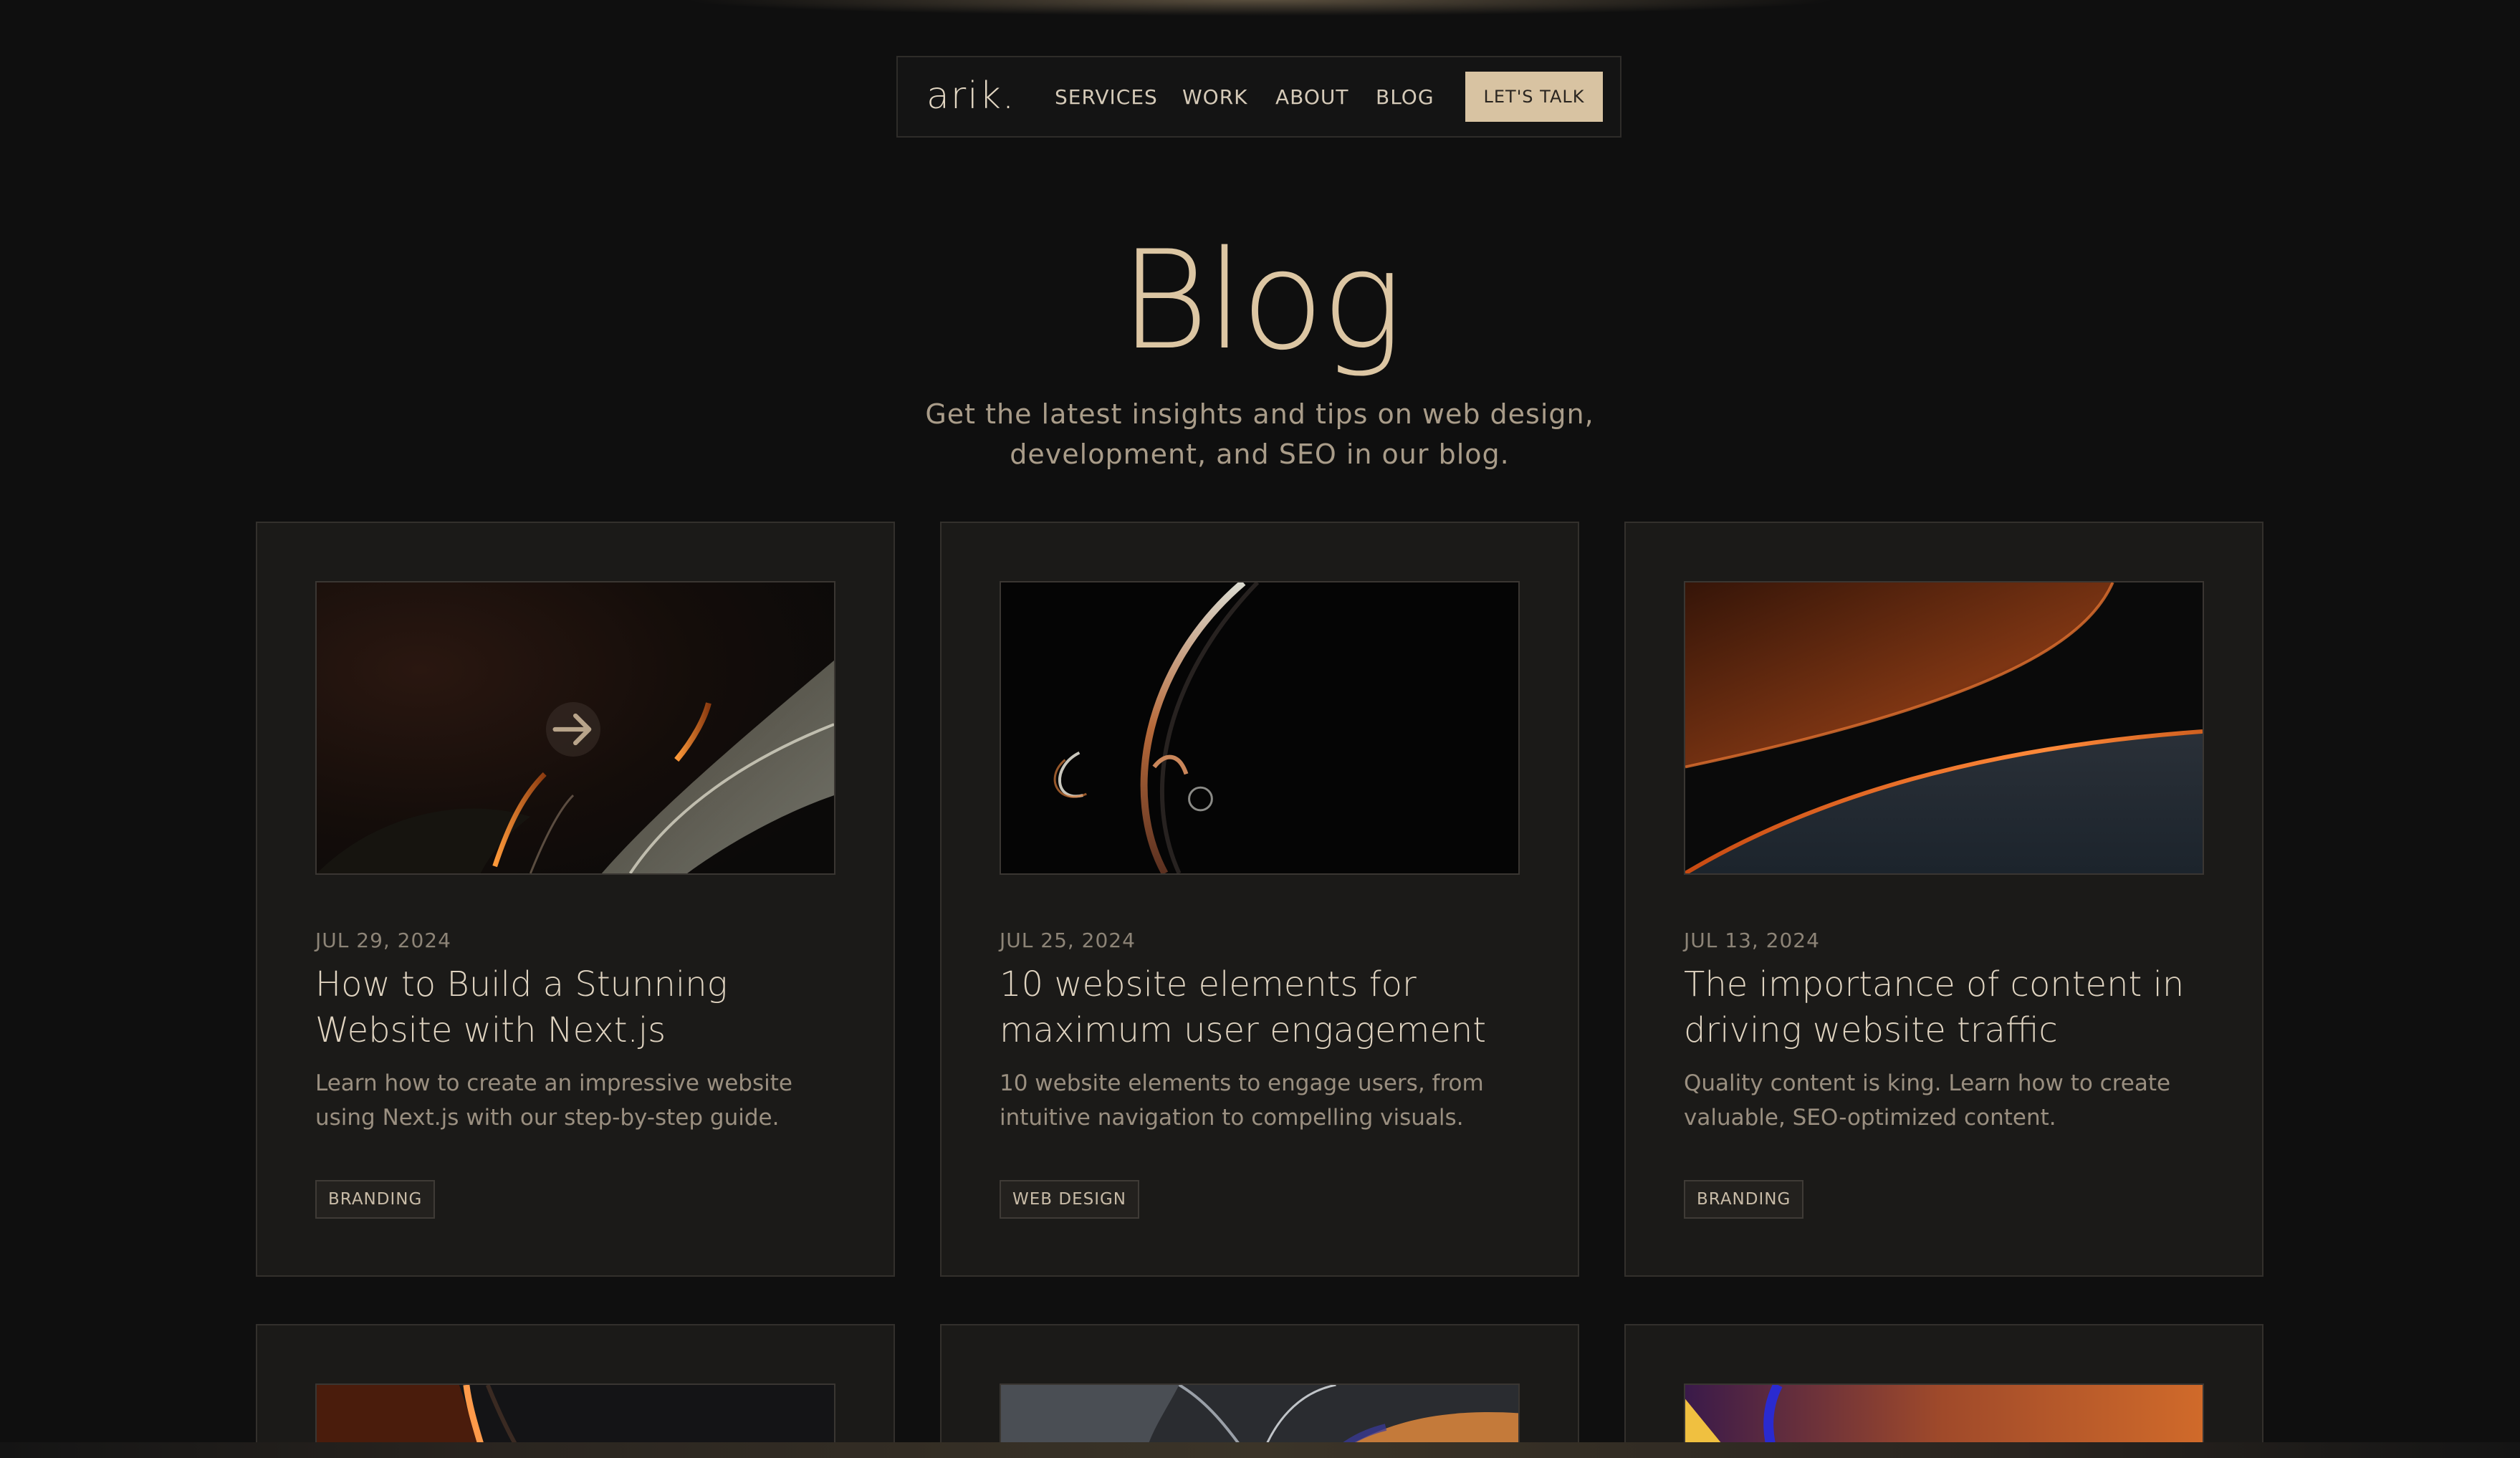 The height and width of the screenshot is (1458, 2520). What do you see at coordinates (1068, 940) in the screenshot?
I see `post-date: JUL 25, 2024` at bounding box center [1068, 940].